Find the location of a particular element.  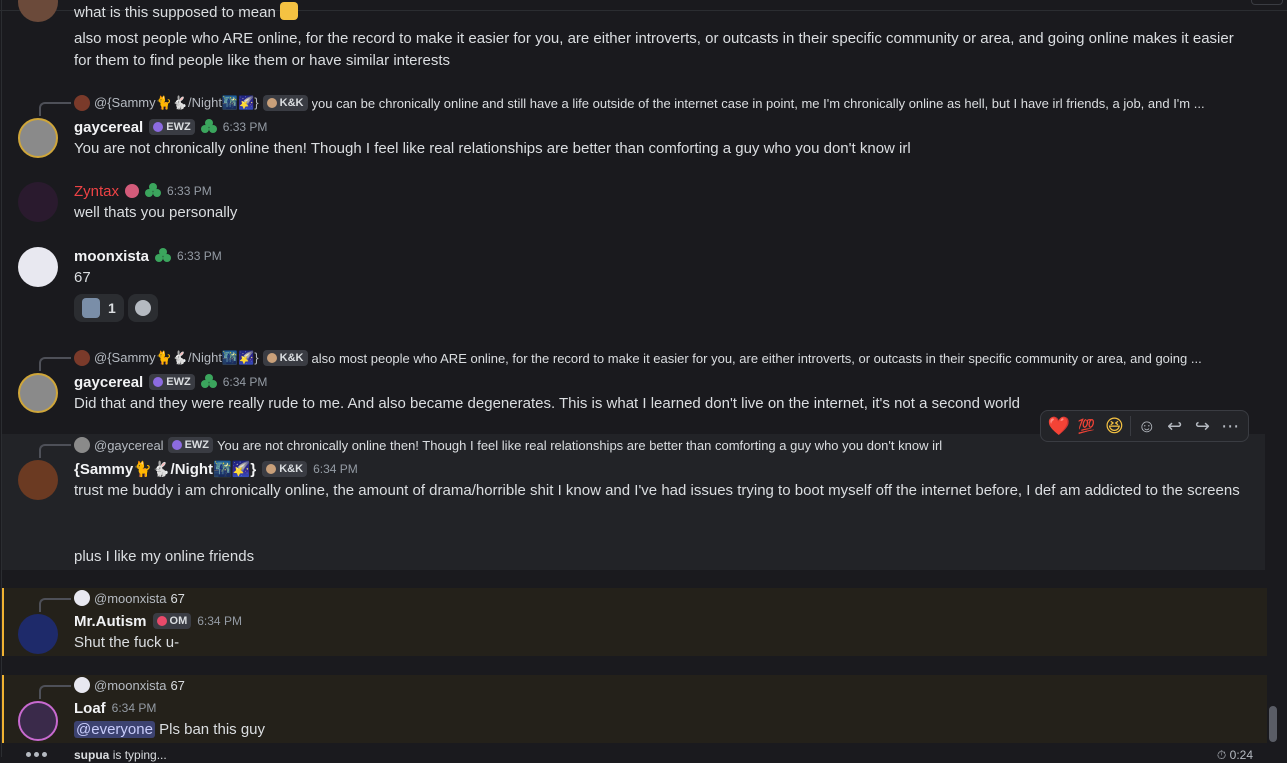

reaction-bar: 1 is located at coordinates (116, 308).